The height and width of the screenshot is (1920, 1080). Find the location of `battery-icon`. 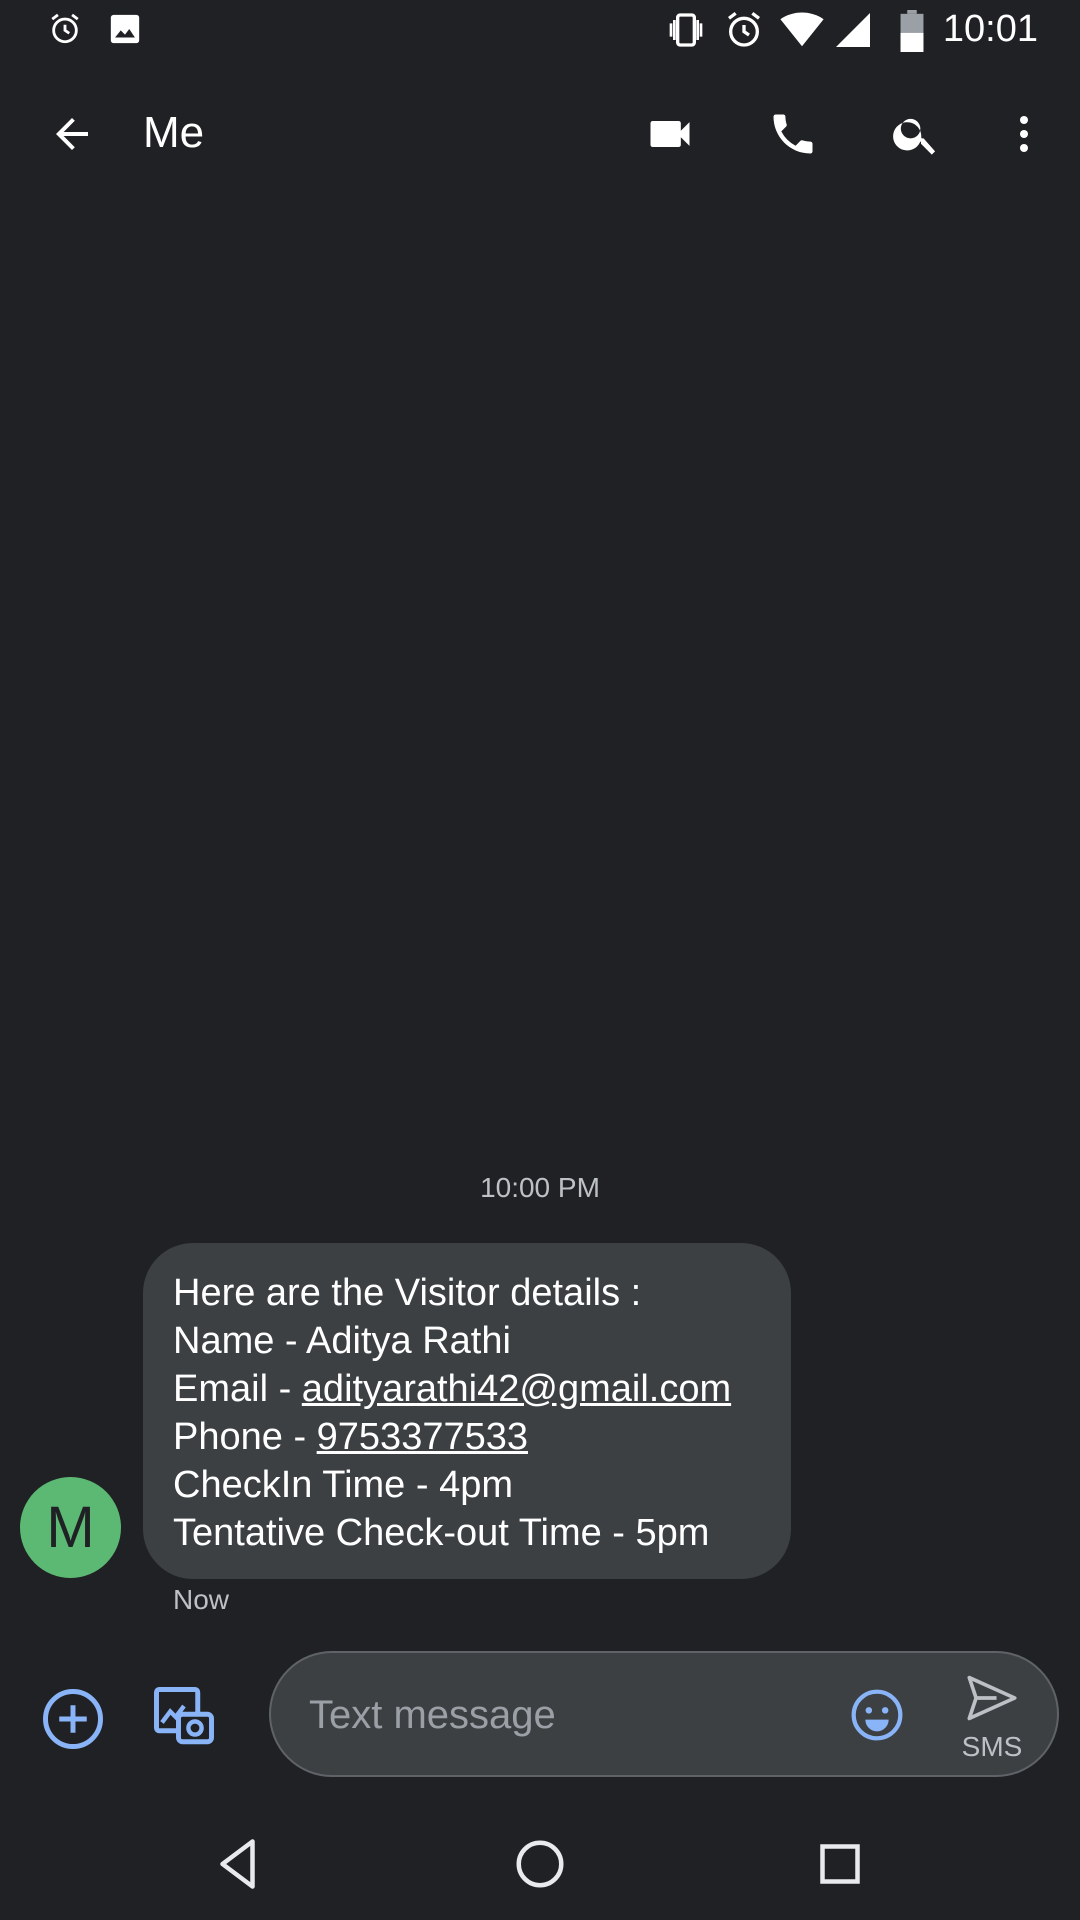

battery-icon is located at coordinates (912, 31).